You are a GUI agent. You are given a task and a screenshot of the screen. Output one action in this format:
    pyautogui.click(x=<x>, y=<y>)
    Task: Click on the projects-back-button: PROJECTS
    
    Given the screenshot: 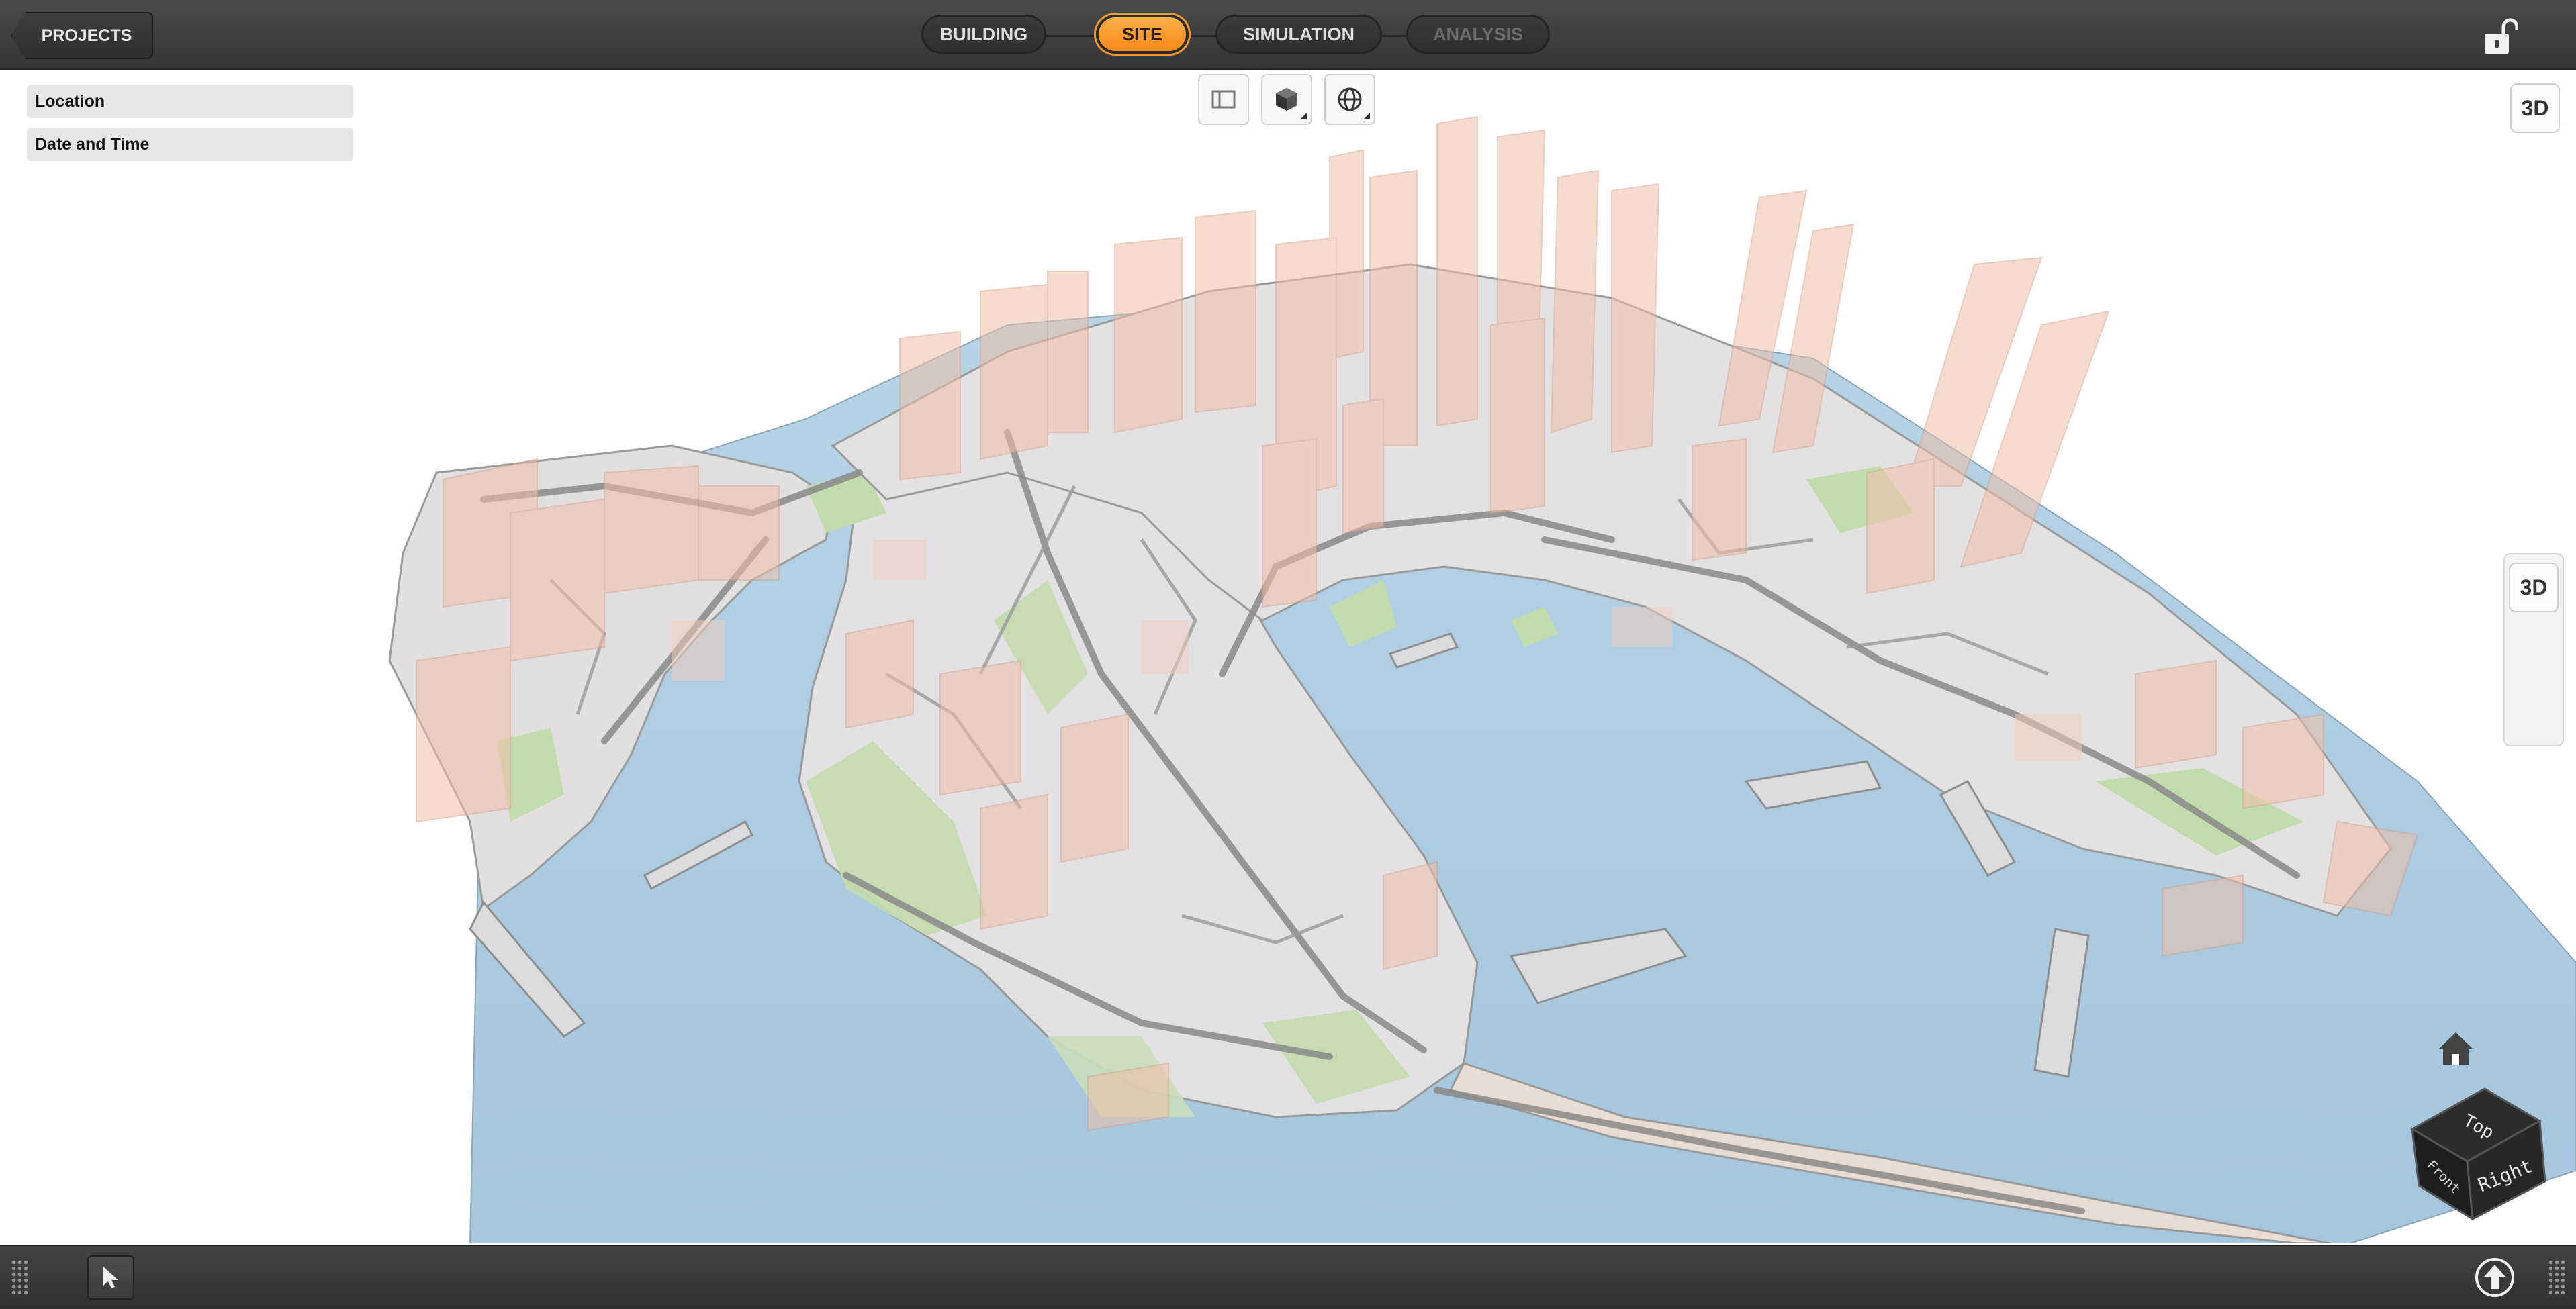 What is the action you would take?
    pyautogui.click(x=82, y=35)
    